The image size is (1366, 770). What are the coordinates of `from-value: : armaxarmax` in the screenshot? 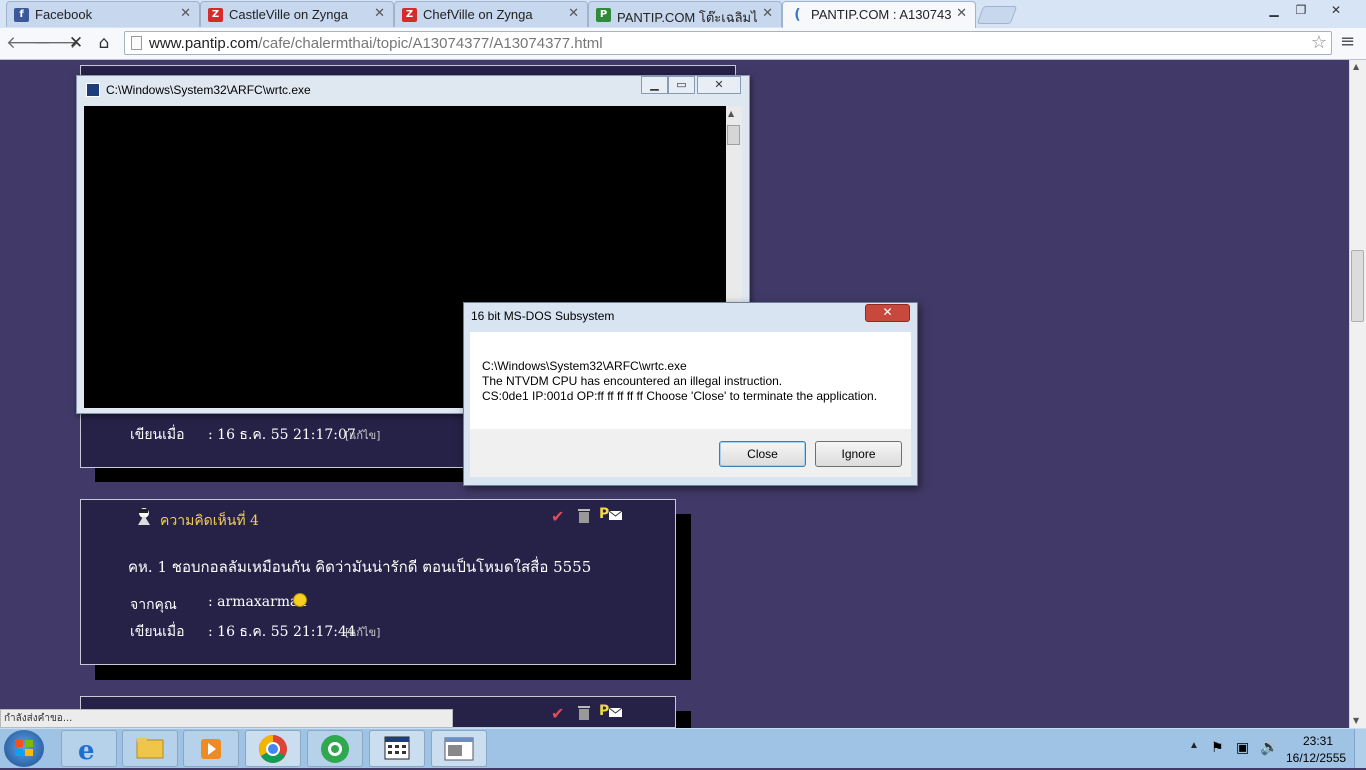 It's located at (257, 602).